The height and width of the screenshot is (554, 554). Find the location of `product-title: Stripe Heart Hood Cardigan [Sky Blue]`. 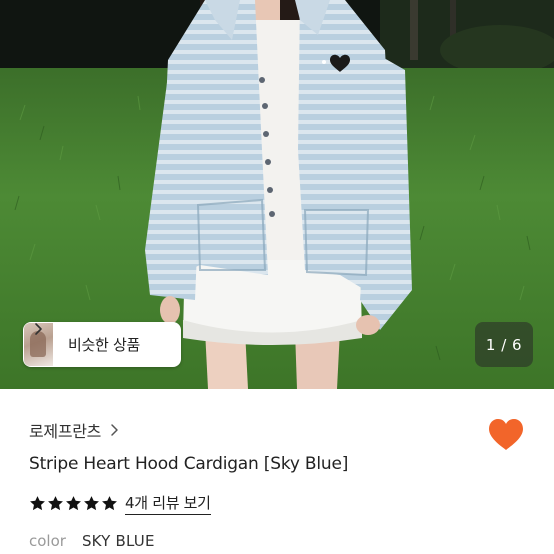

product-title: Stripe Heart Hood Cardigan [Sky Blue] is located at coordinates (189, 464).